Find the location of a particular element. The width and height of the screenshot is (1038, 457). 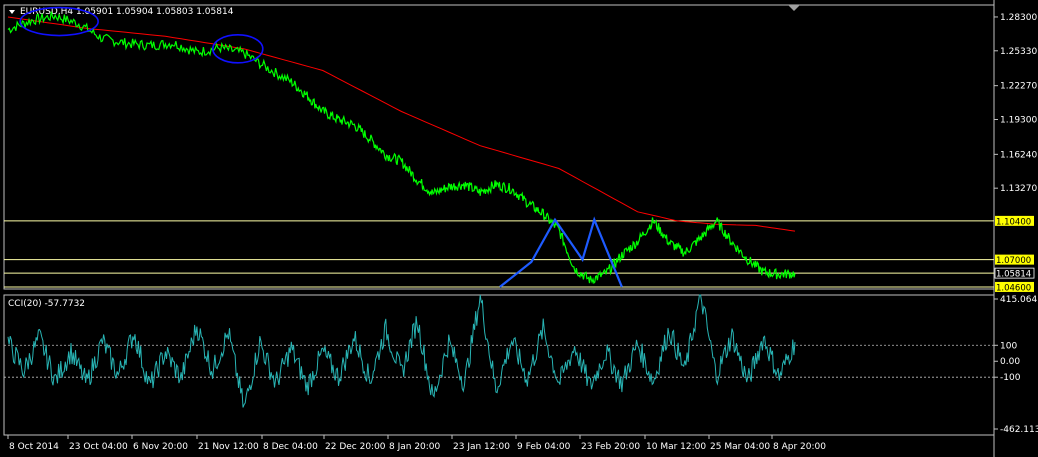

double-top-pattern-line is located at coordinates (561, 252).